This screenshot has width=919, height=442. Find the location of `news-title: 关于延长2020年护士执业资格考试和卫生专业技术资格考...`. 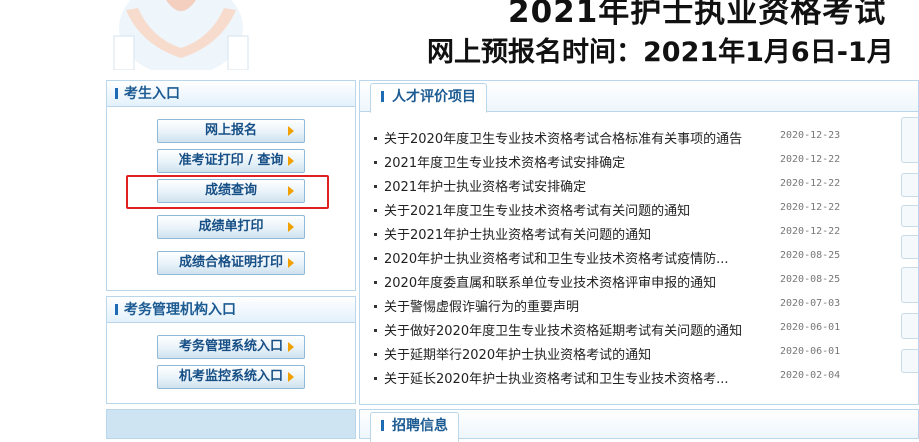

news-title: 关于延长2020年护士执业资格考试和卫生专业技术资格考... is located at coordinates (556, 379).